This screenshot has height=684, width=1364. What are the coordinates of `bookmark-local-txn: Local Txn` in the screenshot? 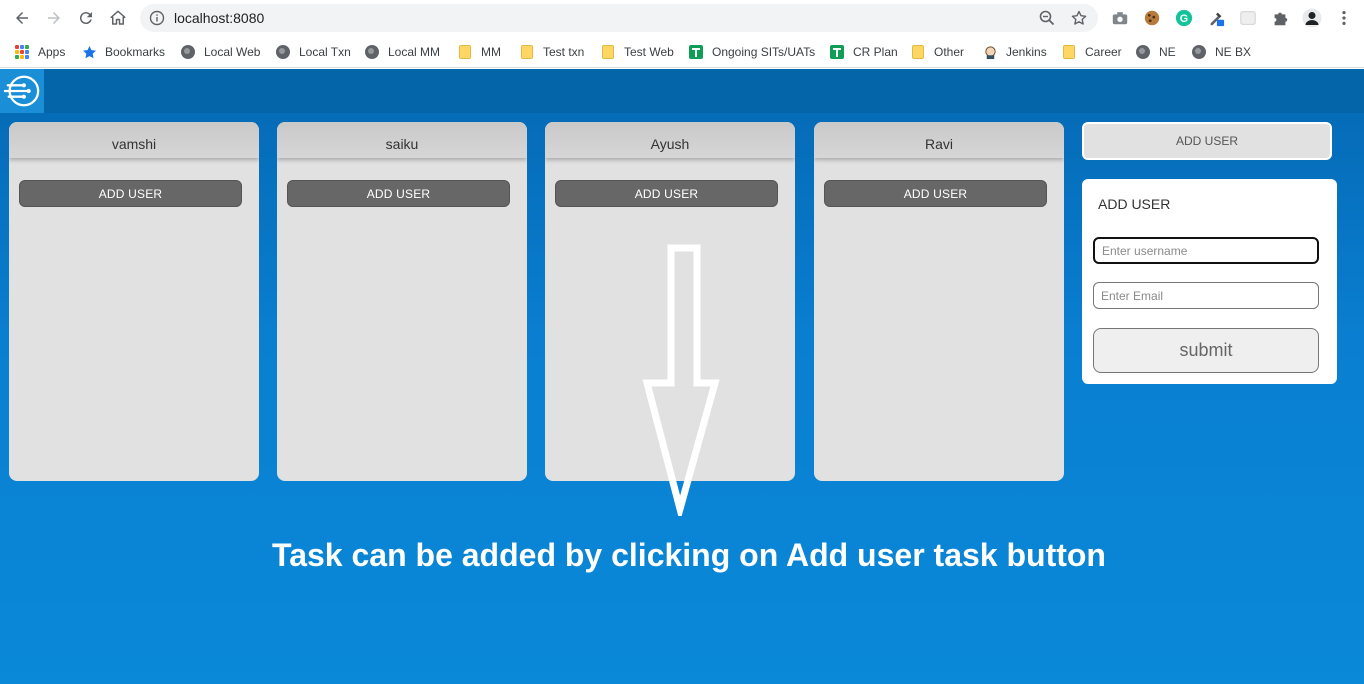 It's located at (313, 52).